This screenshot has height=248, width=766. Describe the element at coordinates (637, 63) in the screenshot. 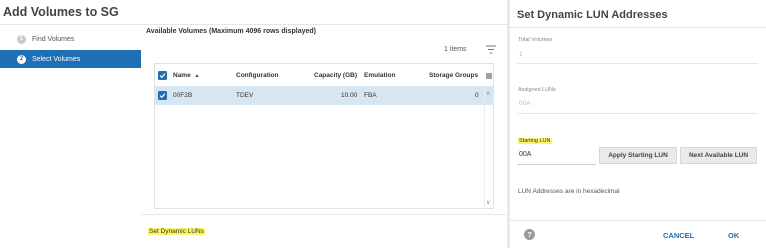

I see `total-volumes-underline` at that location.